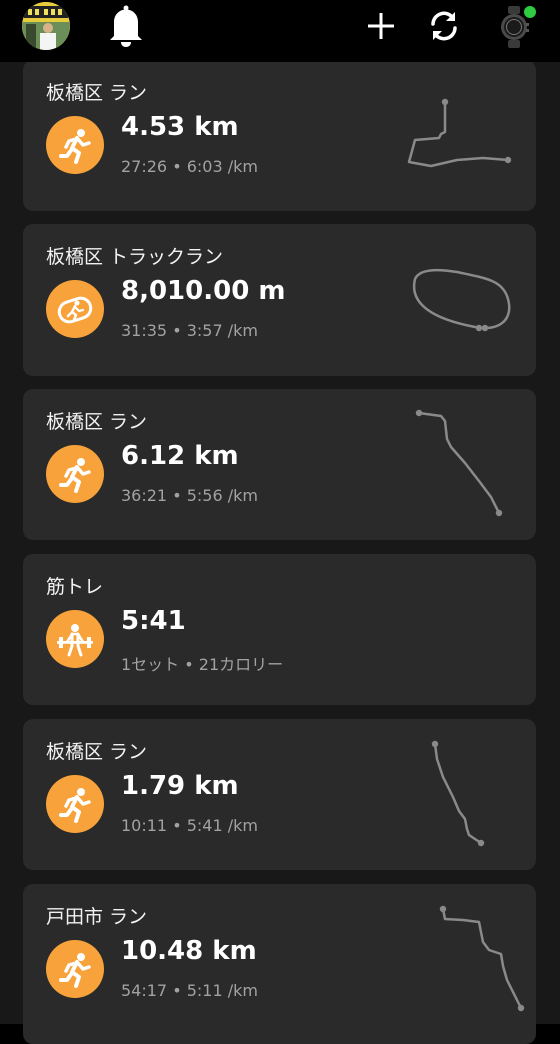 The height and width of the screenshot is (1044, 560). Describe the element at coordinates (202, 664) in the screenshot. I see `activity-stats: 1セット • 21カロリー` at that location.